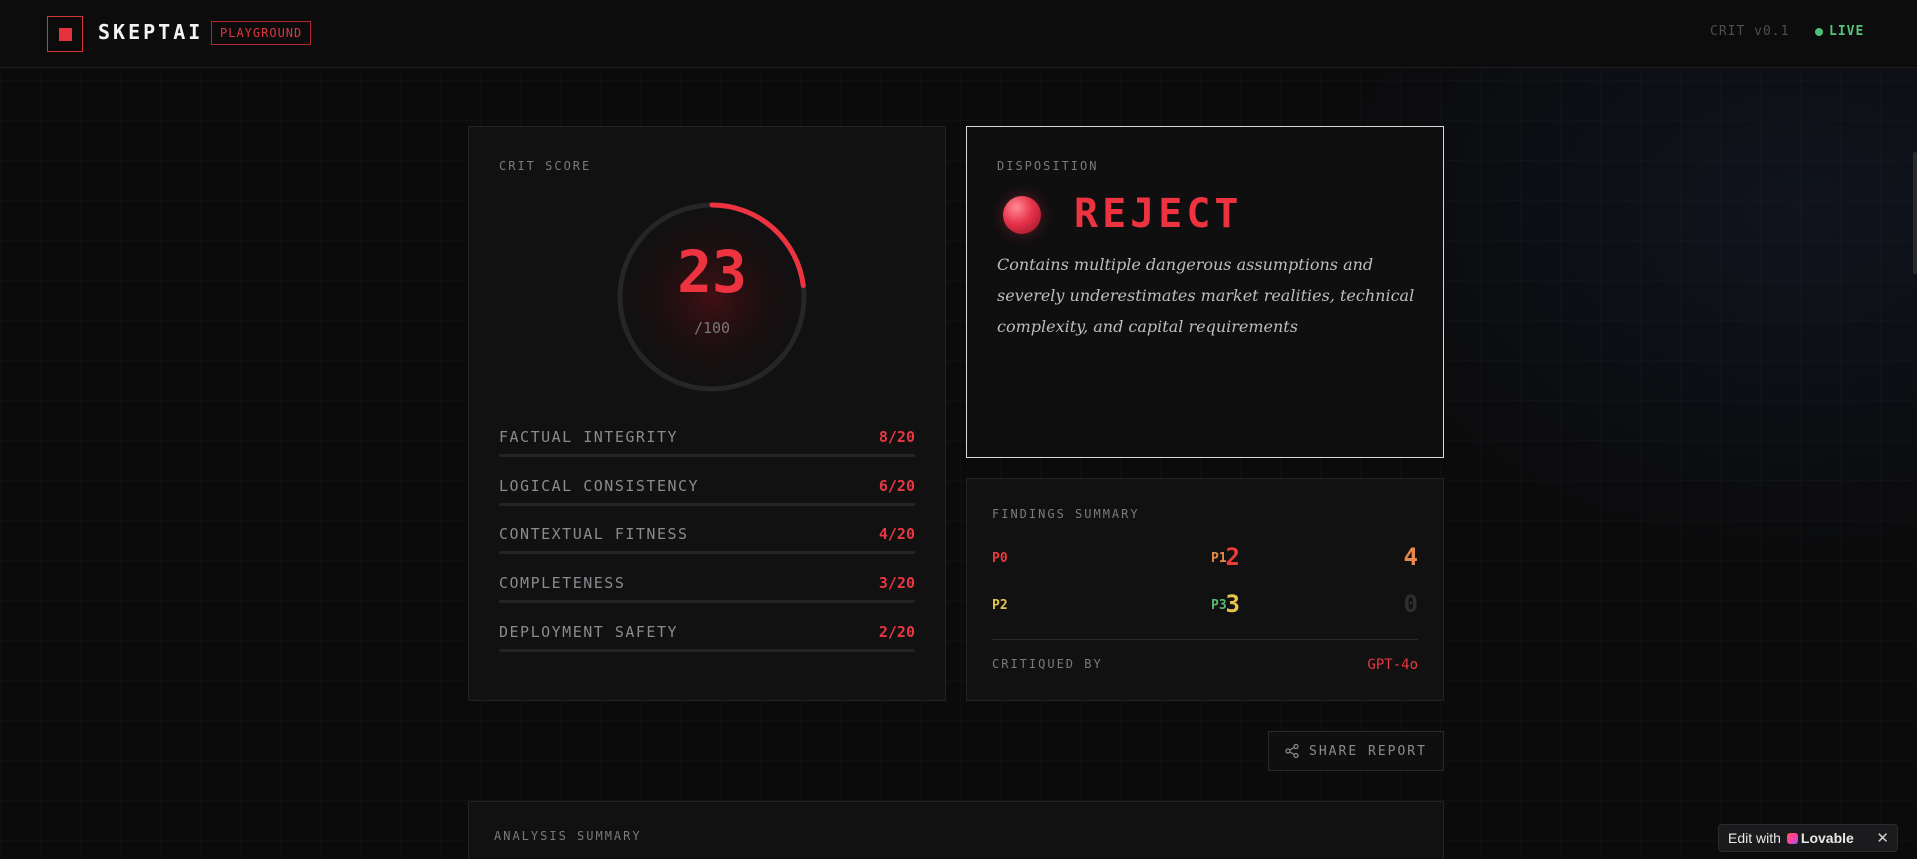 Image resolution: width=1917 pixels, height=859 pixels. I want to click on lovable-heart-icon, so click(1792, 838).